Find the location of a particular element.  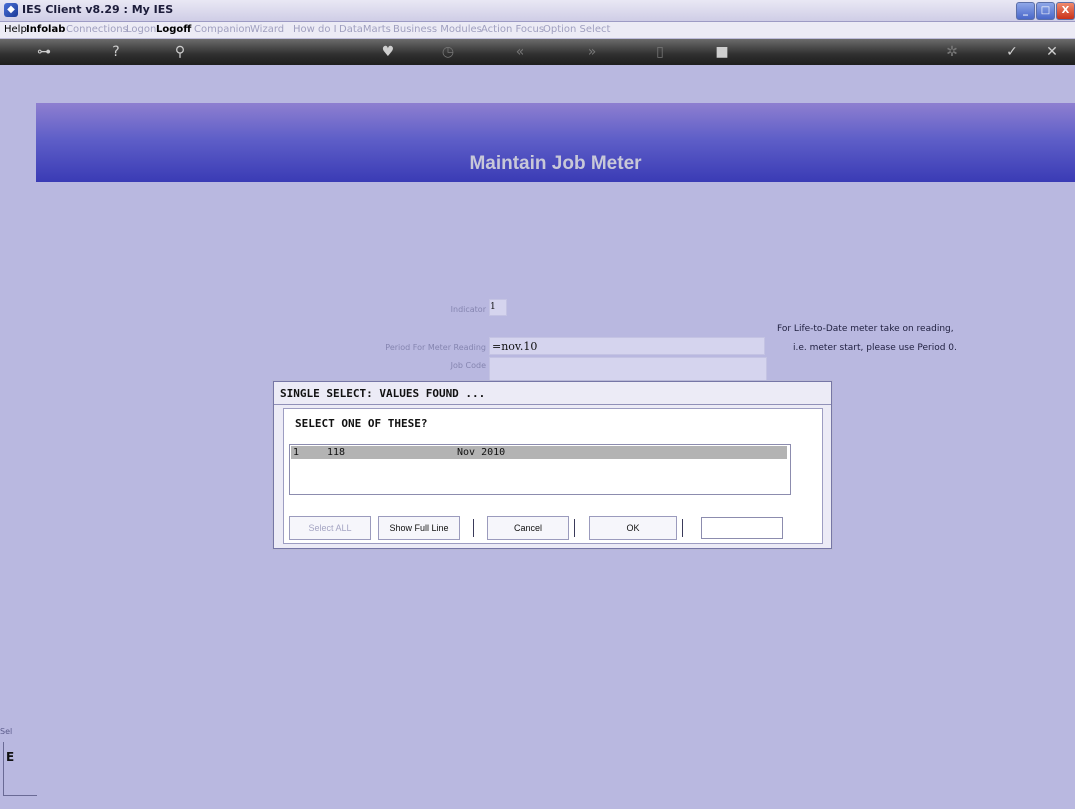

period-label: Period For Meter Reading is located at coordinates (435, 347).